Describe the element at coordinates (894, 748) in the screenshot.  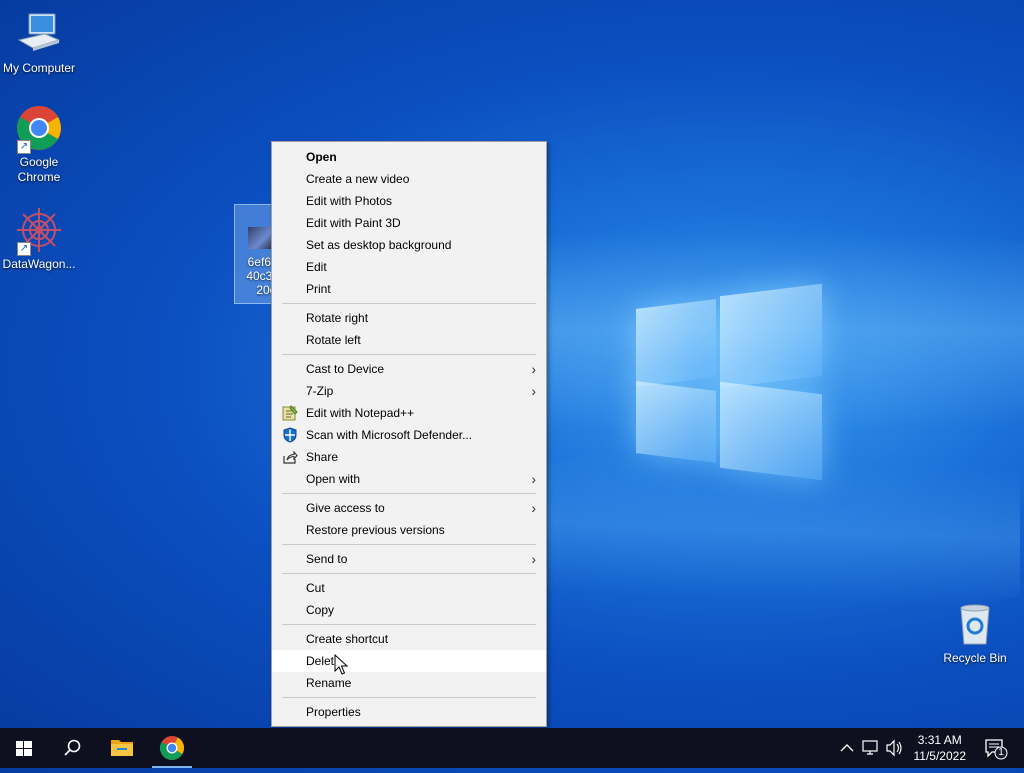
I see `volume-icon` at that location.